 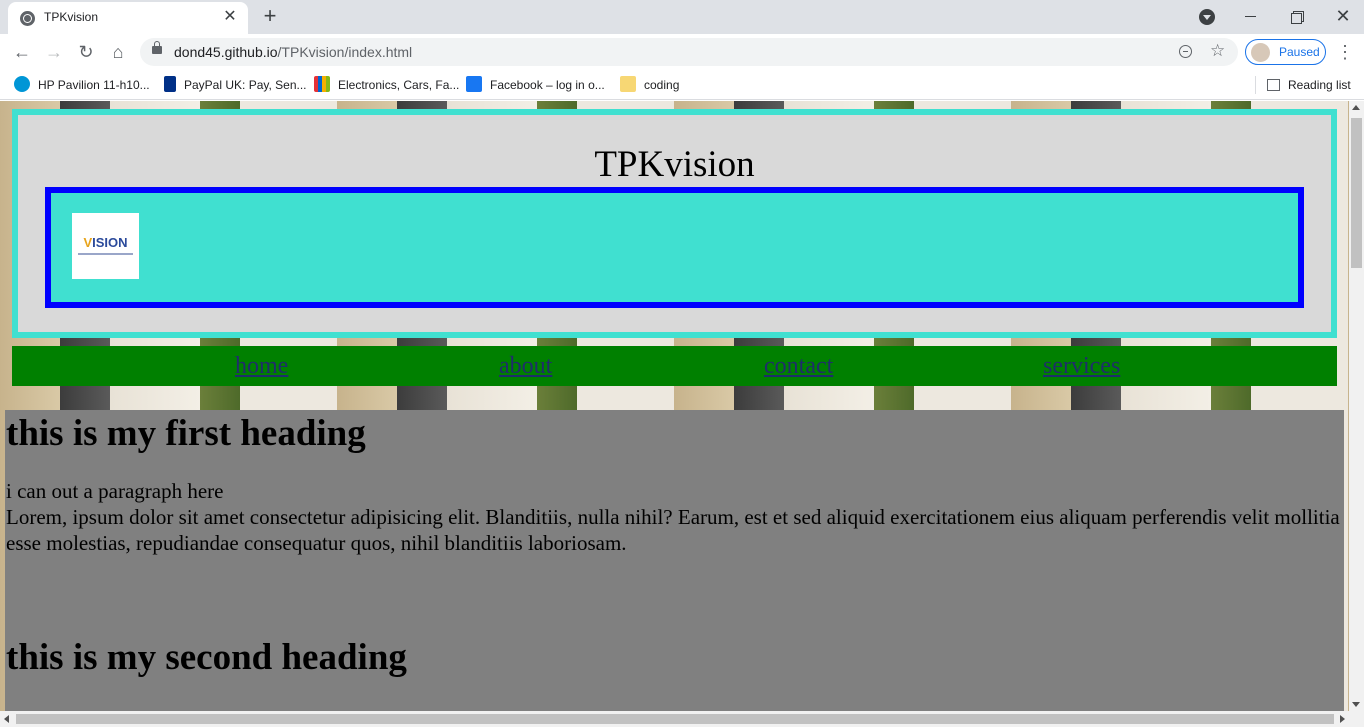 I want to click on ebay-icon, so click(x=322, y=84).